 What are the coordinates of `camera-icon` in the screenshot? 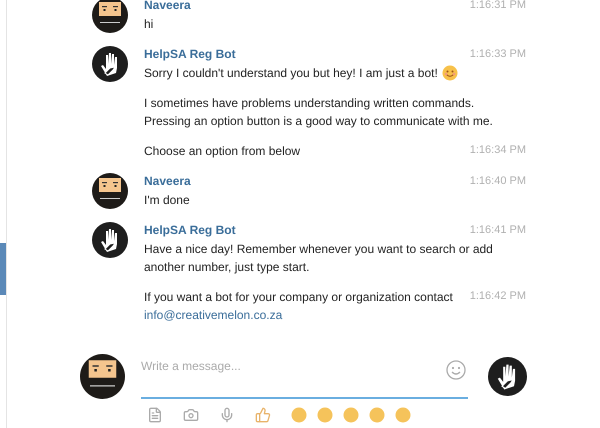 It's located at (191, 415).